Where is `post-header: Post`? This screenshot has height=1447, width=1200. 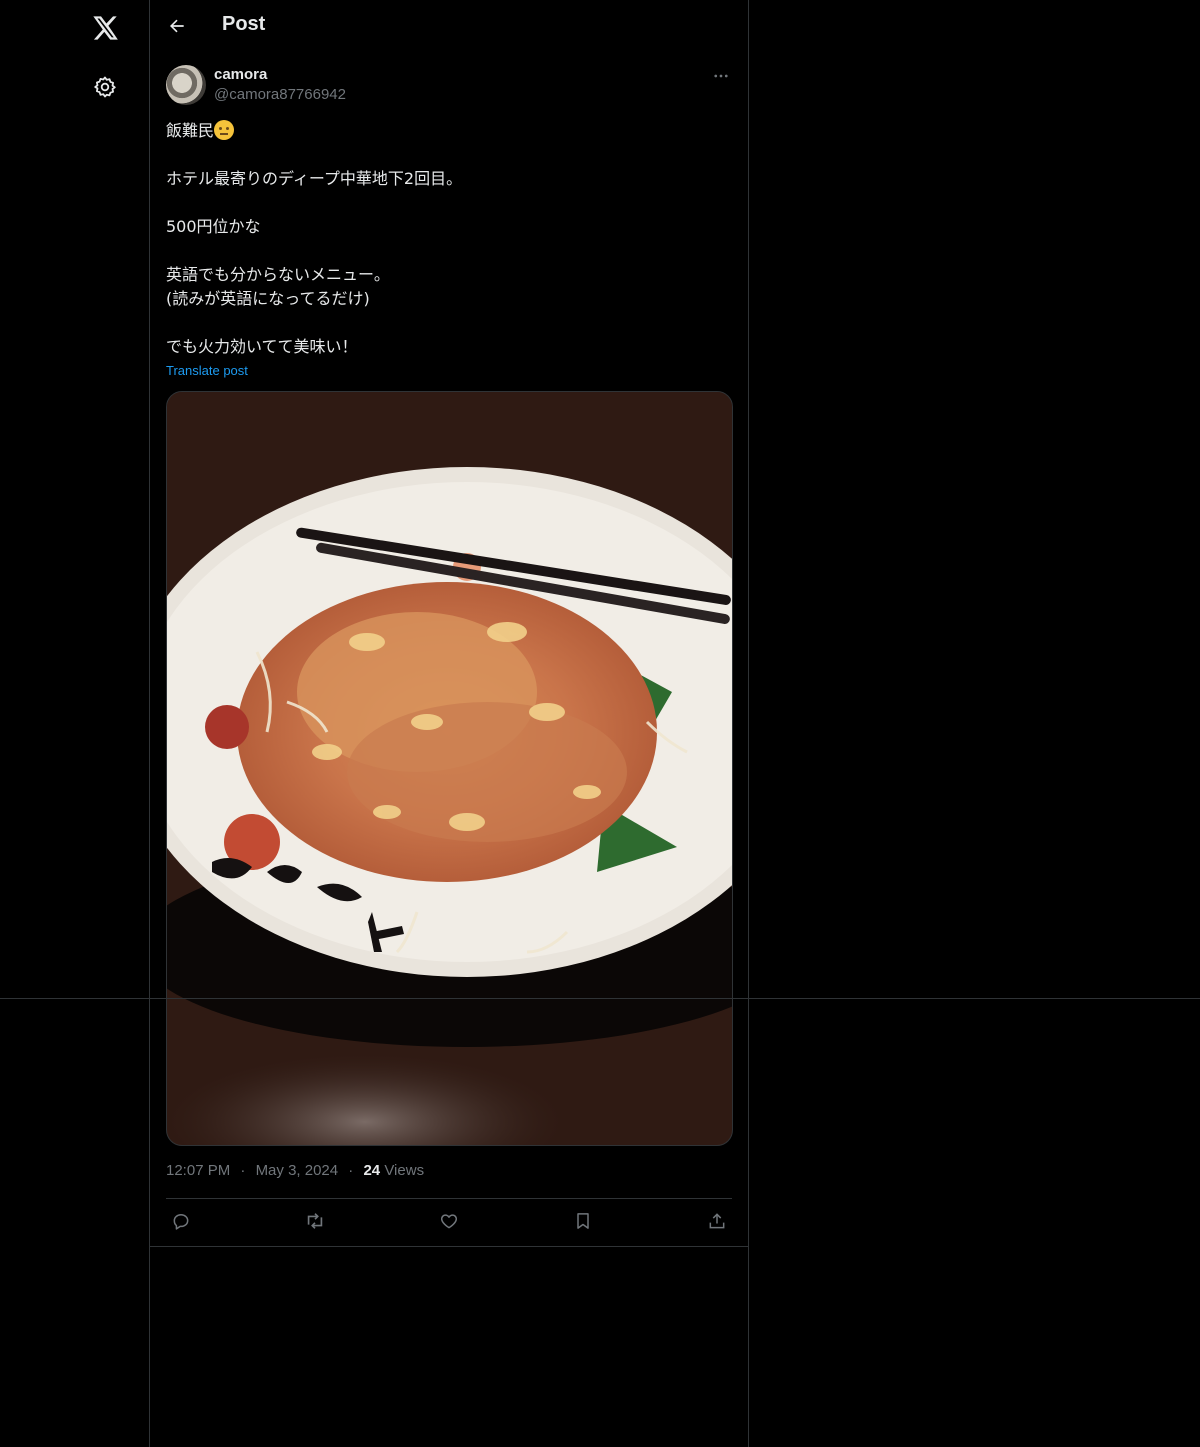
post-header: Post is located at coordinates (448, 27).